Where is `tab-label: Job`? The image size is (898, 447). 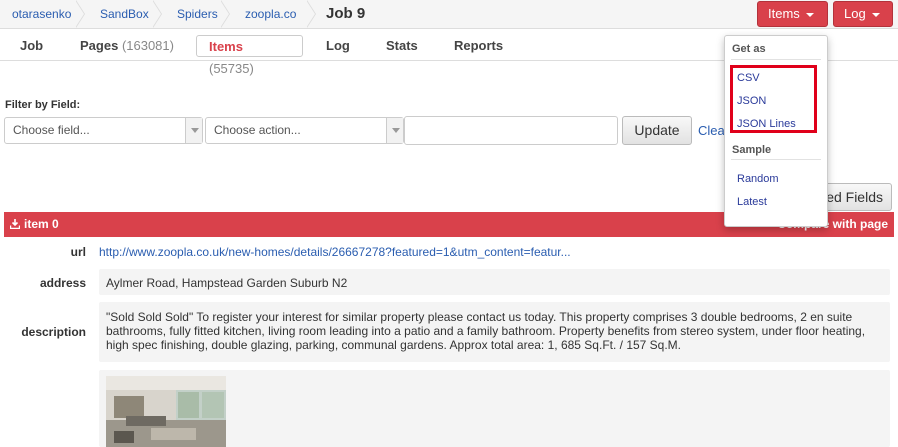 tab-label: Job is located at coordinates (32, 45).